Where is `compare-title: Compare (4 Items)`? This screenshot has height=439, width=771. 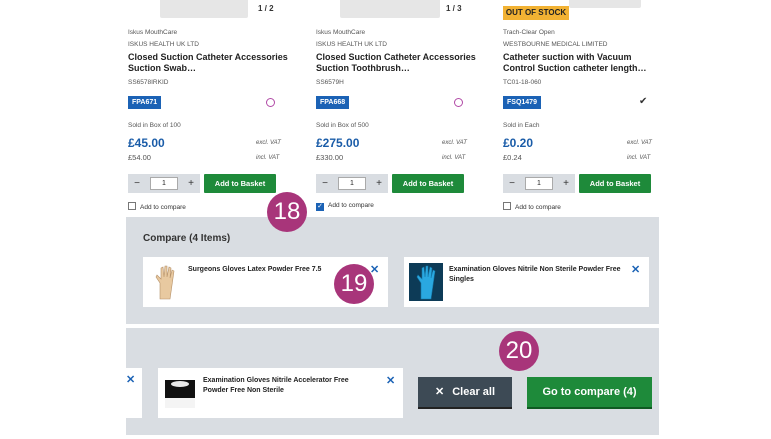 compare-title: Compare (4 Items) is located at coordinates (187, 238).